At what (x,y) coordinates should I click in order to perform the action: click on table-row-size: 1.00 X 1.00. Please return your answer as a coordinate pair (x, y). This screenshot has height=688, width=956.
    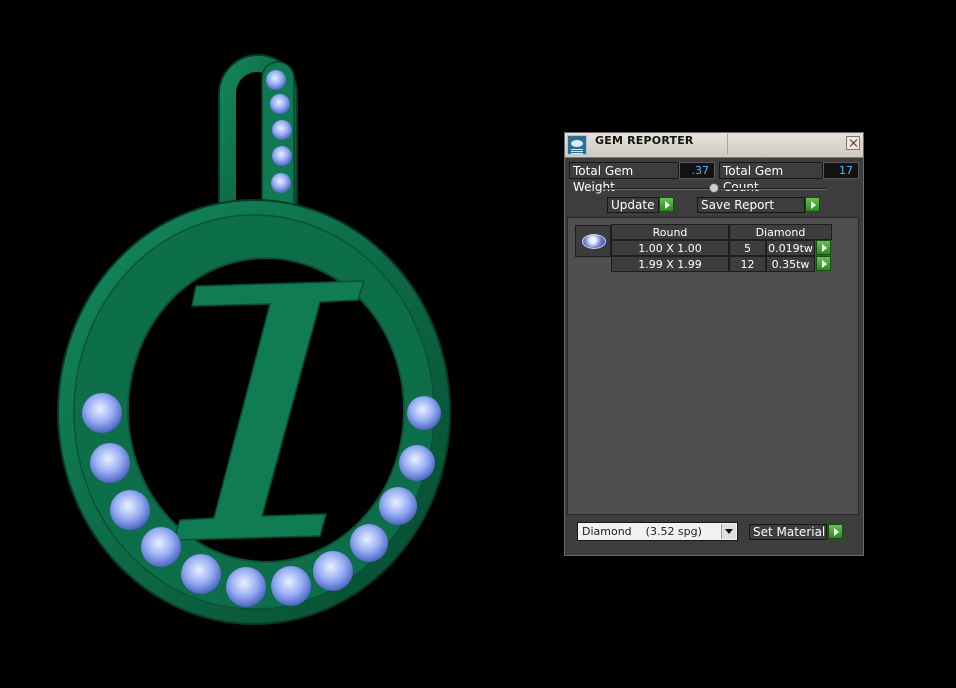
    Looking at the image, I should click on (670, 248).